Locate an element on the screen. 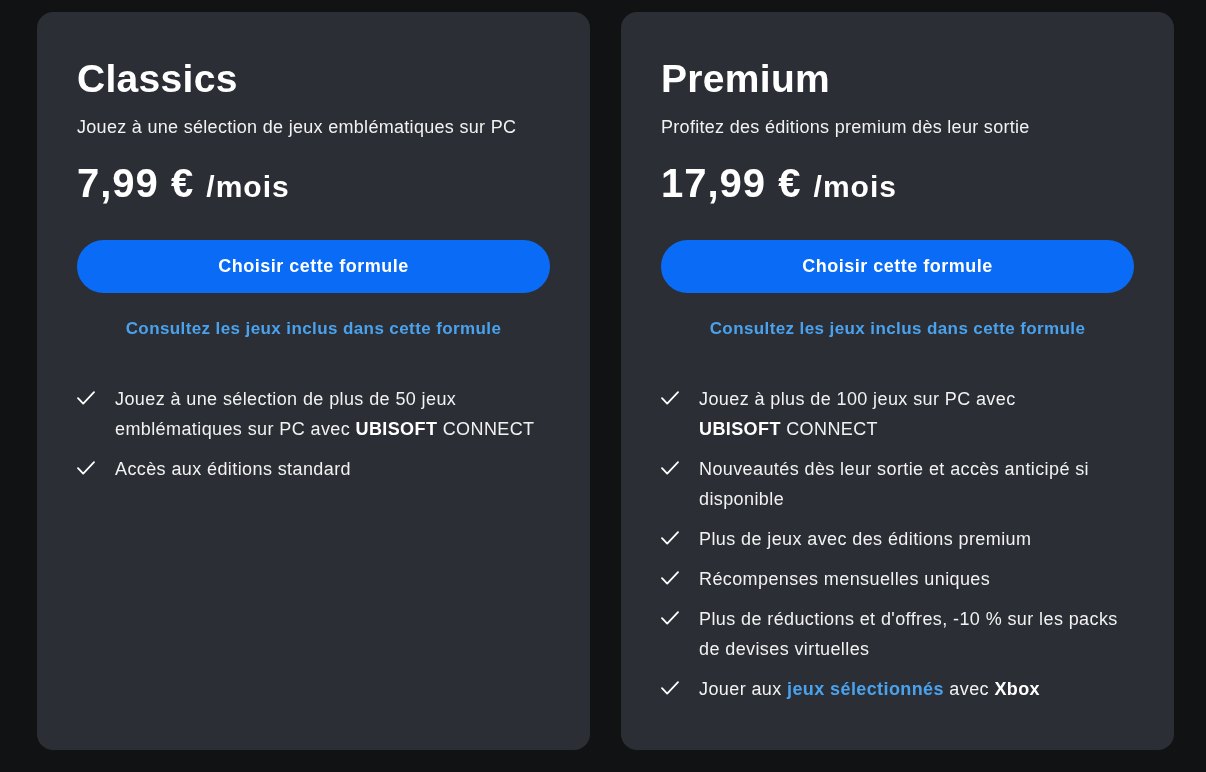 This screenshot has height=772, width=1206. plan-price: 7,99 € /mois is located at coordinates (184, 183).